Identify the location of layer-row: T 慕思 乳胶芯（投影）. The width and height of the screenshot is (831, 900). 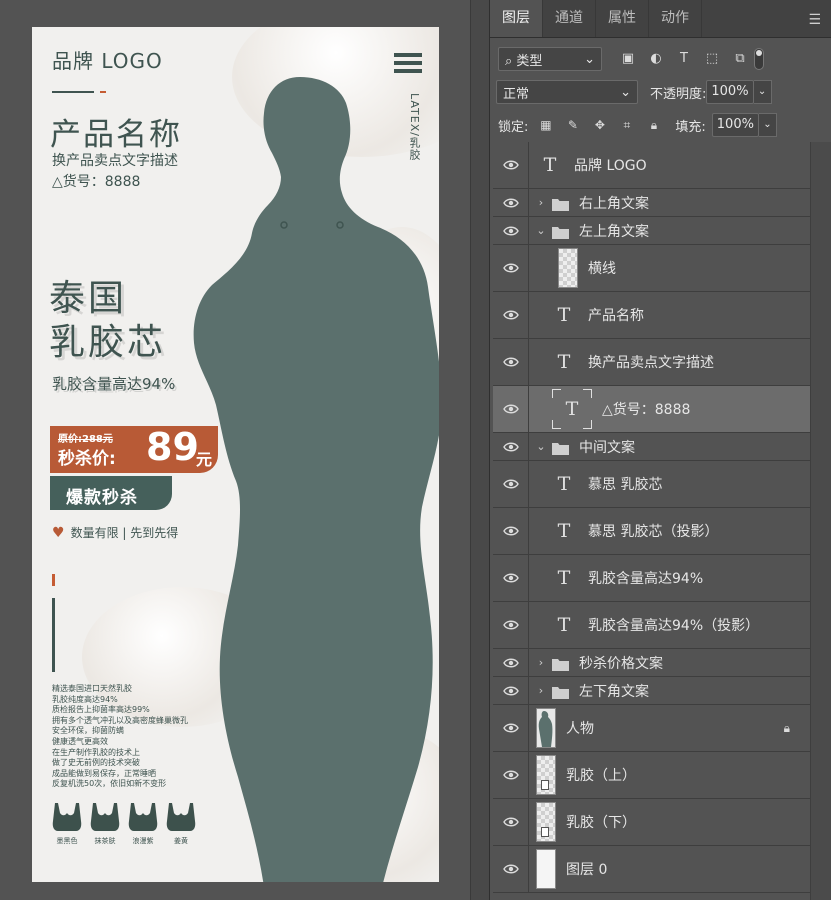
(651, 531).